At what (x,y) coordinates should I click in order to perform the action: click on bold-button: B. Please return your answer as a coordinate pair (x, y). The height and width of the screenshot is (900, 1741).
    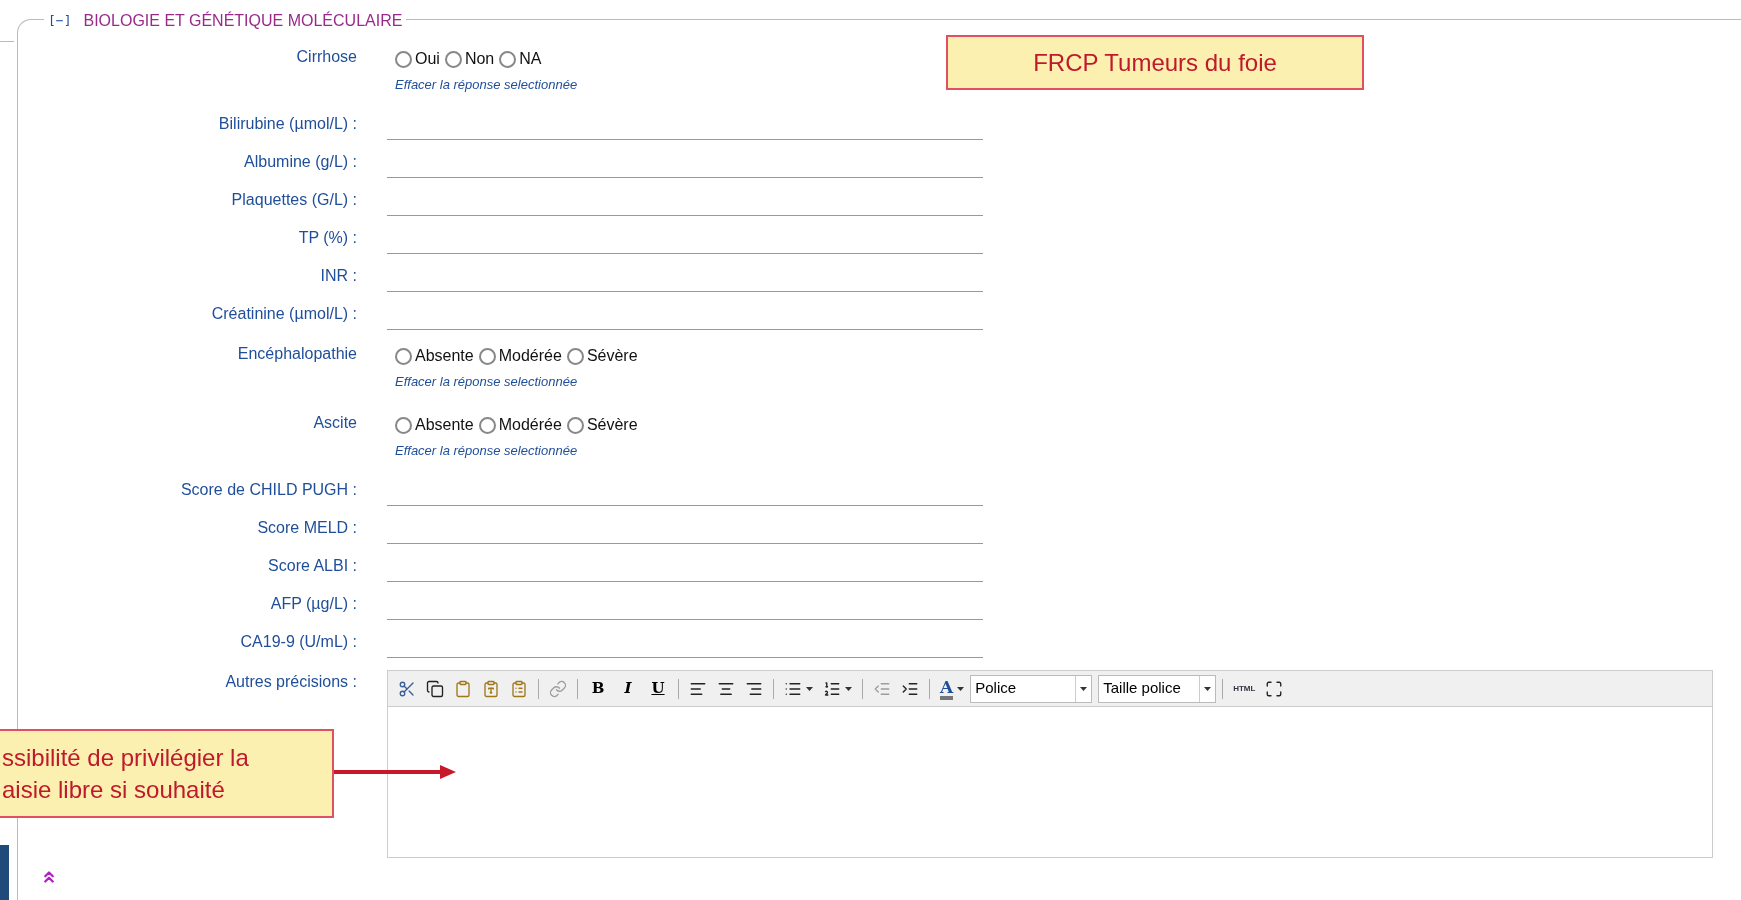
    Looking at the image, I should click on (598, 688).